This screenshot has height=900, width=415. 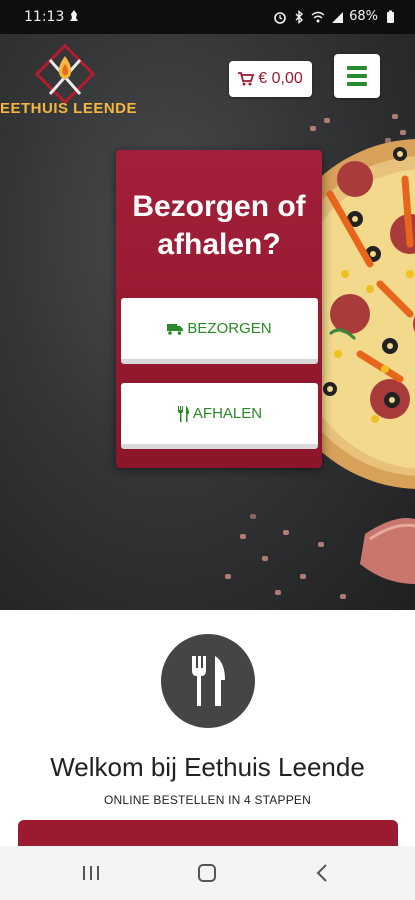 I want to click on status-time: 11:13, so click(x=44, y=17).